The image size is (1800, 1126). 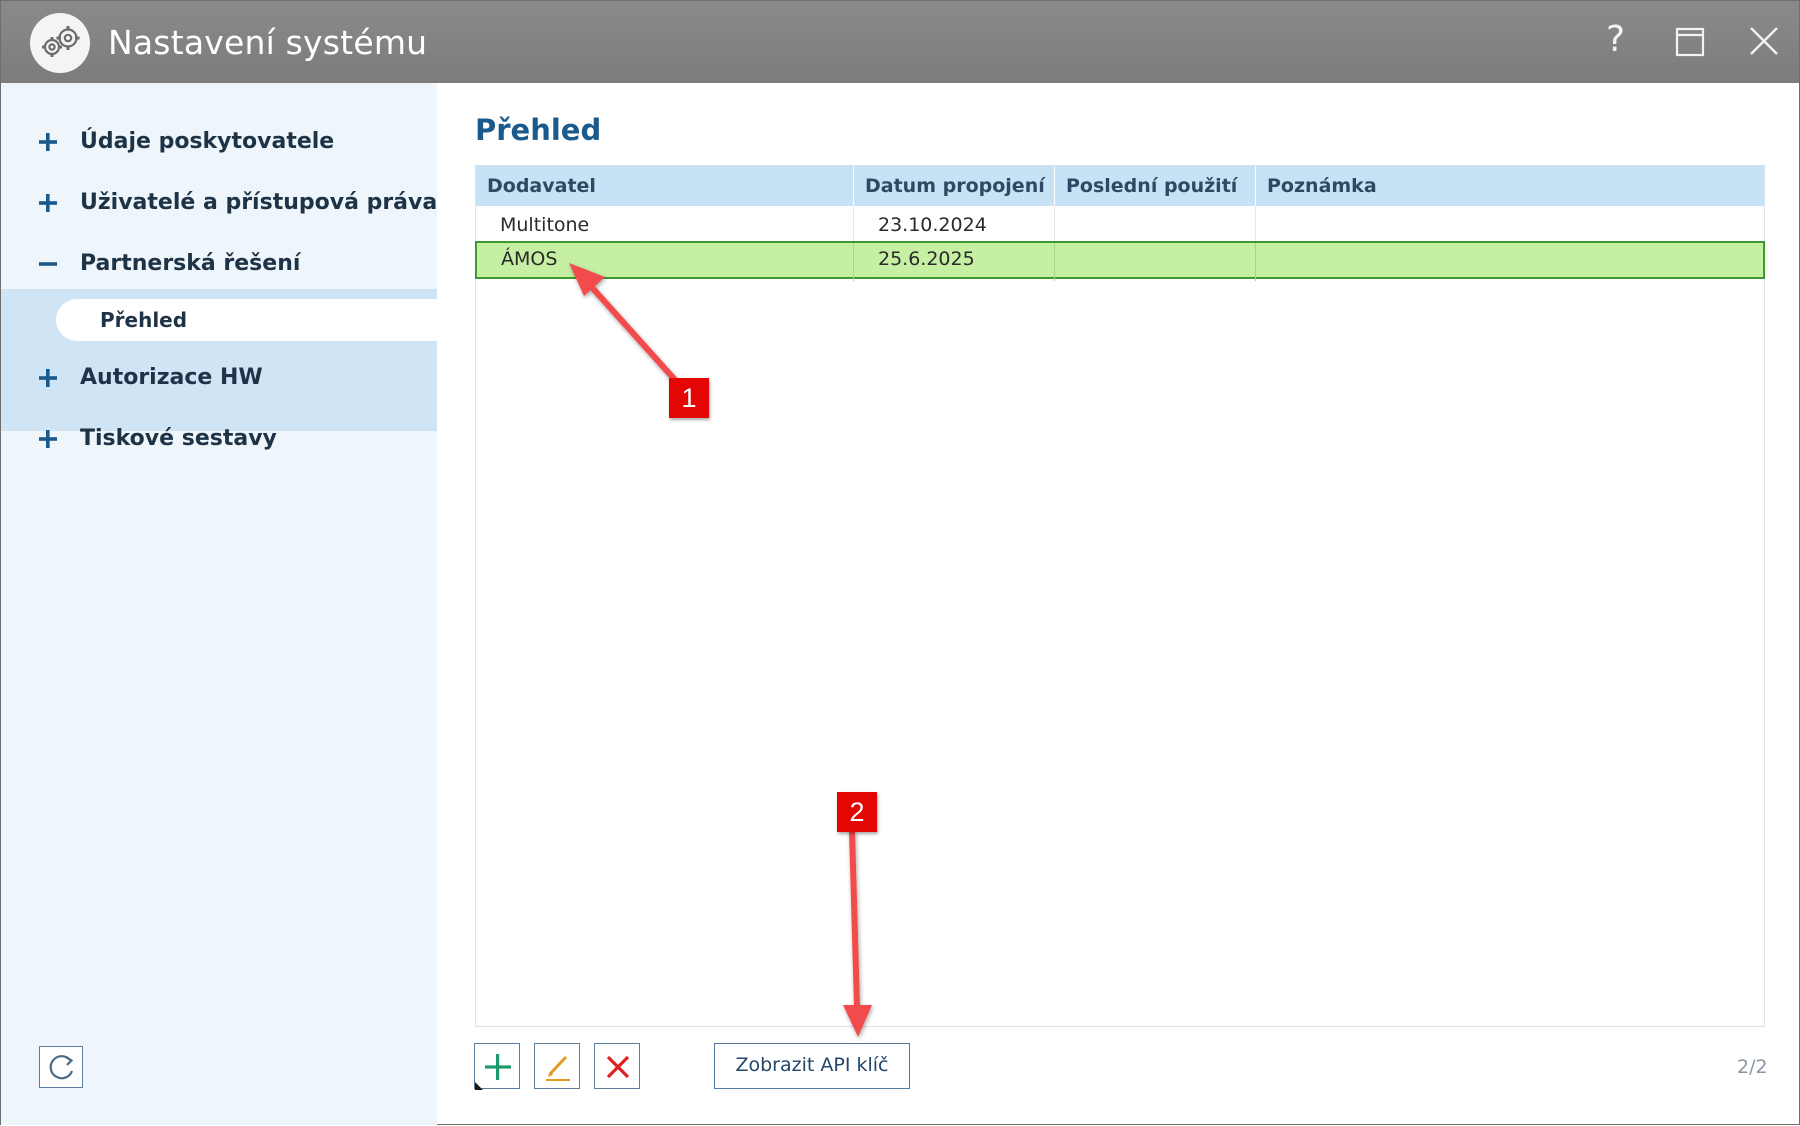 I want to click on sidebar-item-label: Partnerská řešení, so click(x=190, y=263).